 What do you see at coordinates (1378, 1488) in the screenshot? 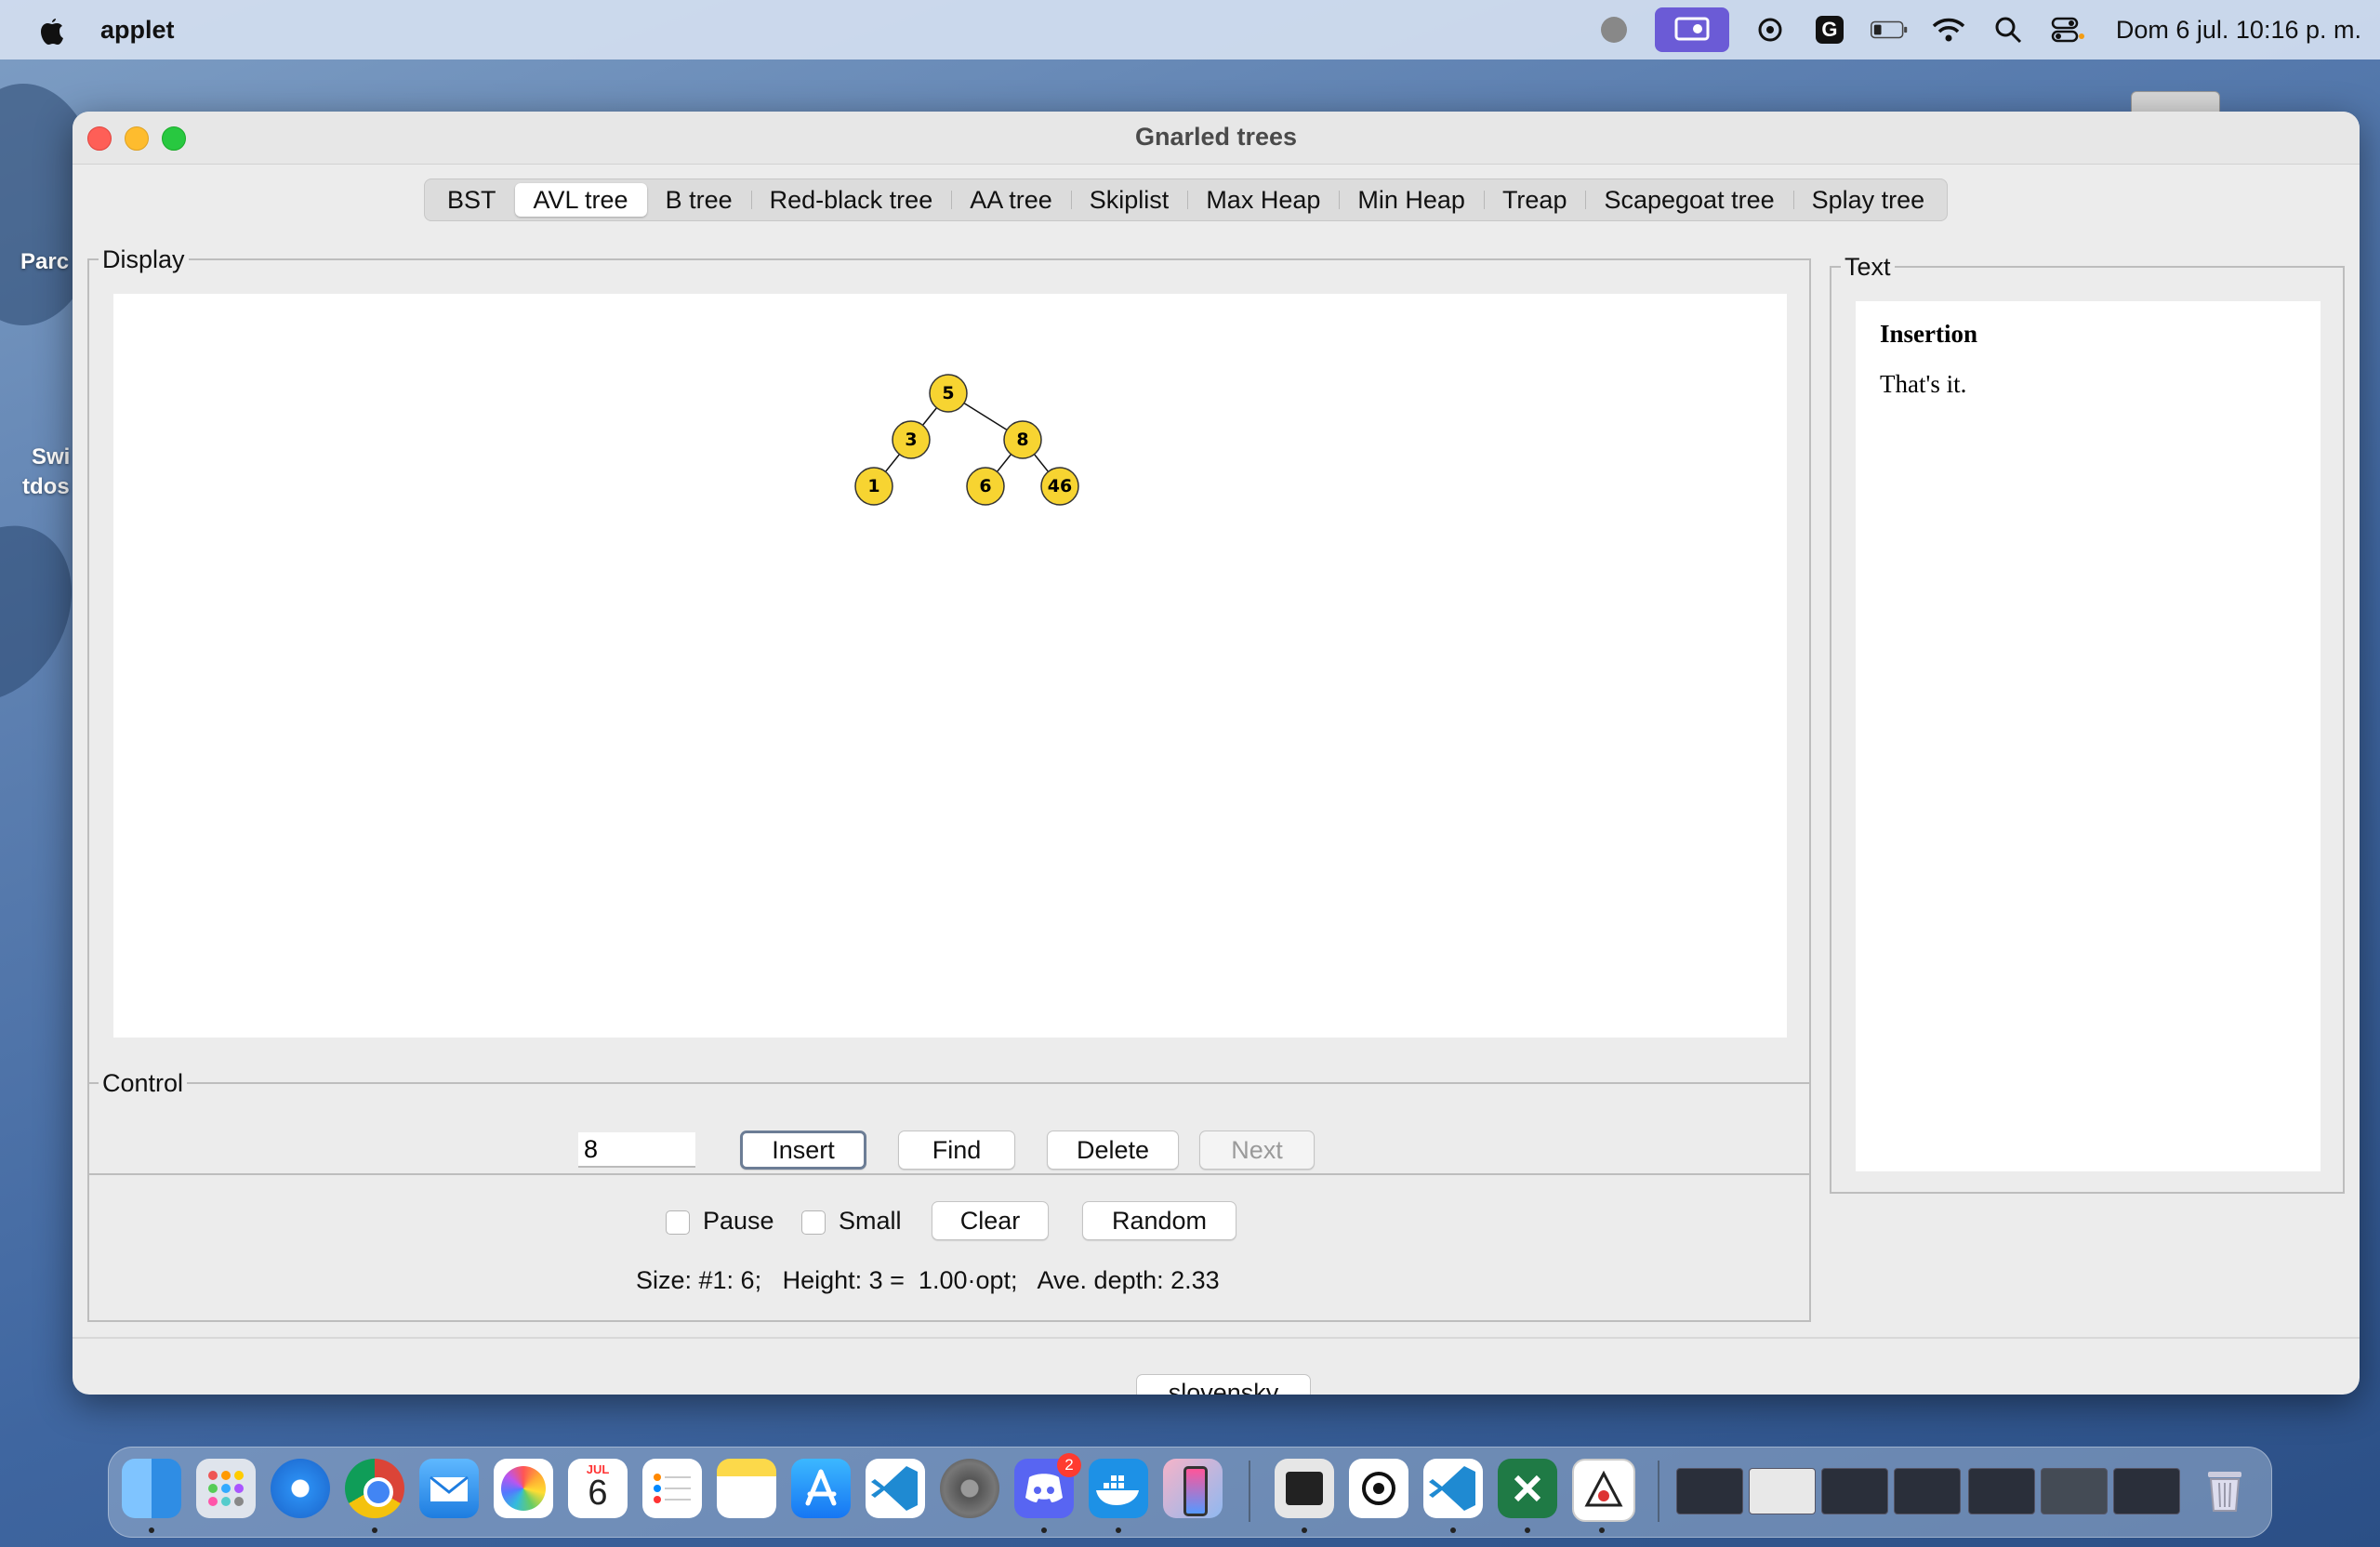
I see `chatgpt-icon` at bounding box center [1378, 1488].